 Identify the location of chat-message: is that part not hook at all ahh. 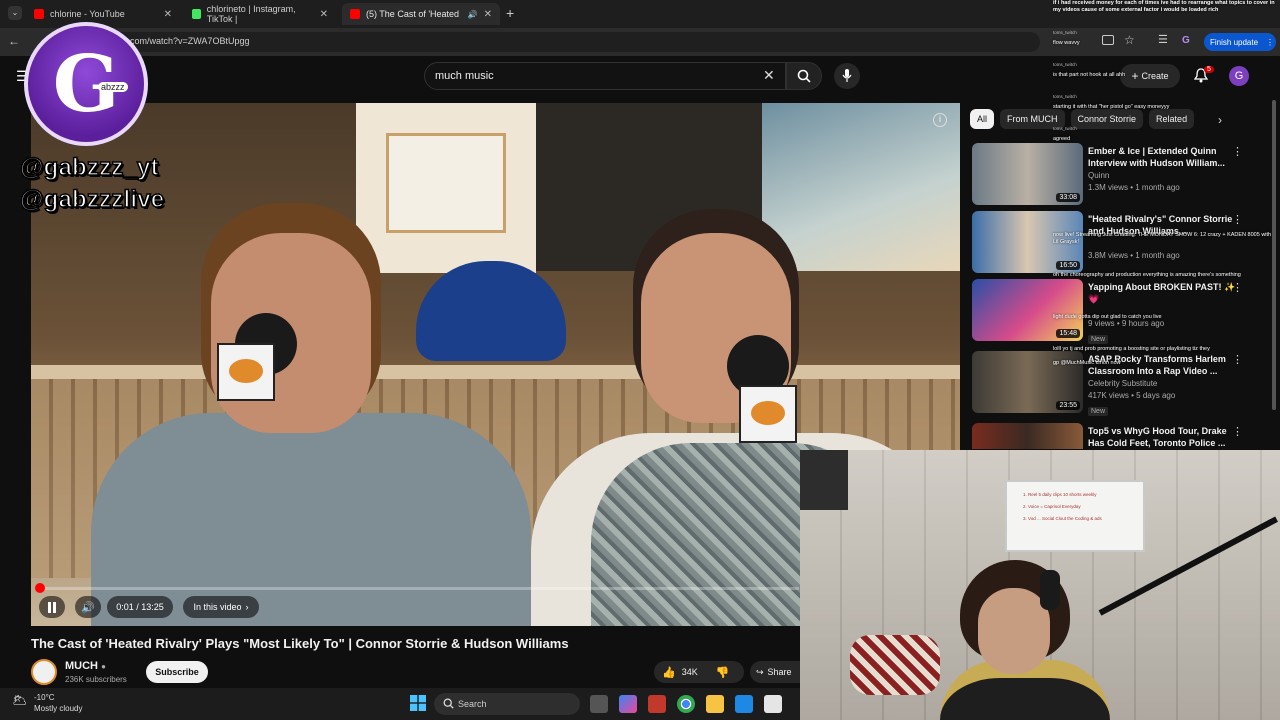
(1089, 75).